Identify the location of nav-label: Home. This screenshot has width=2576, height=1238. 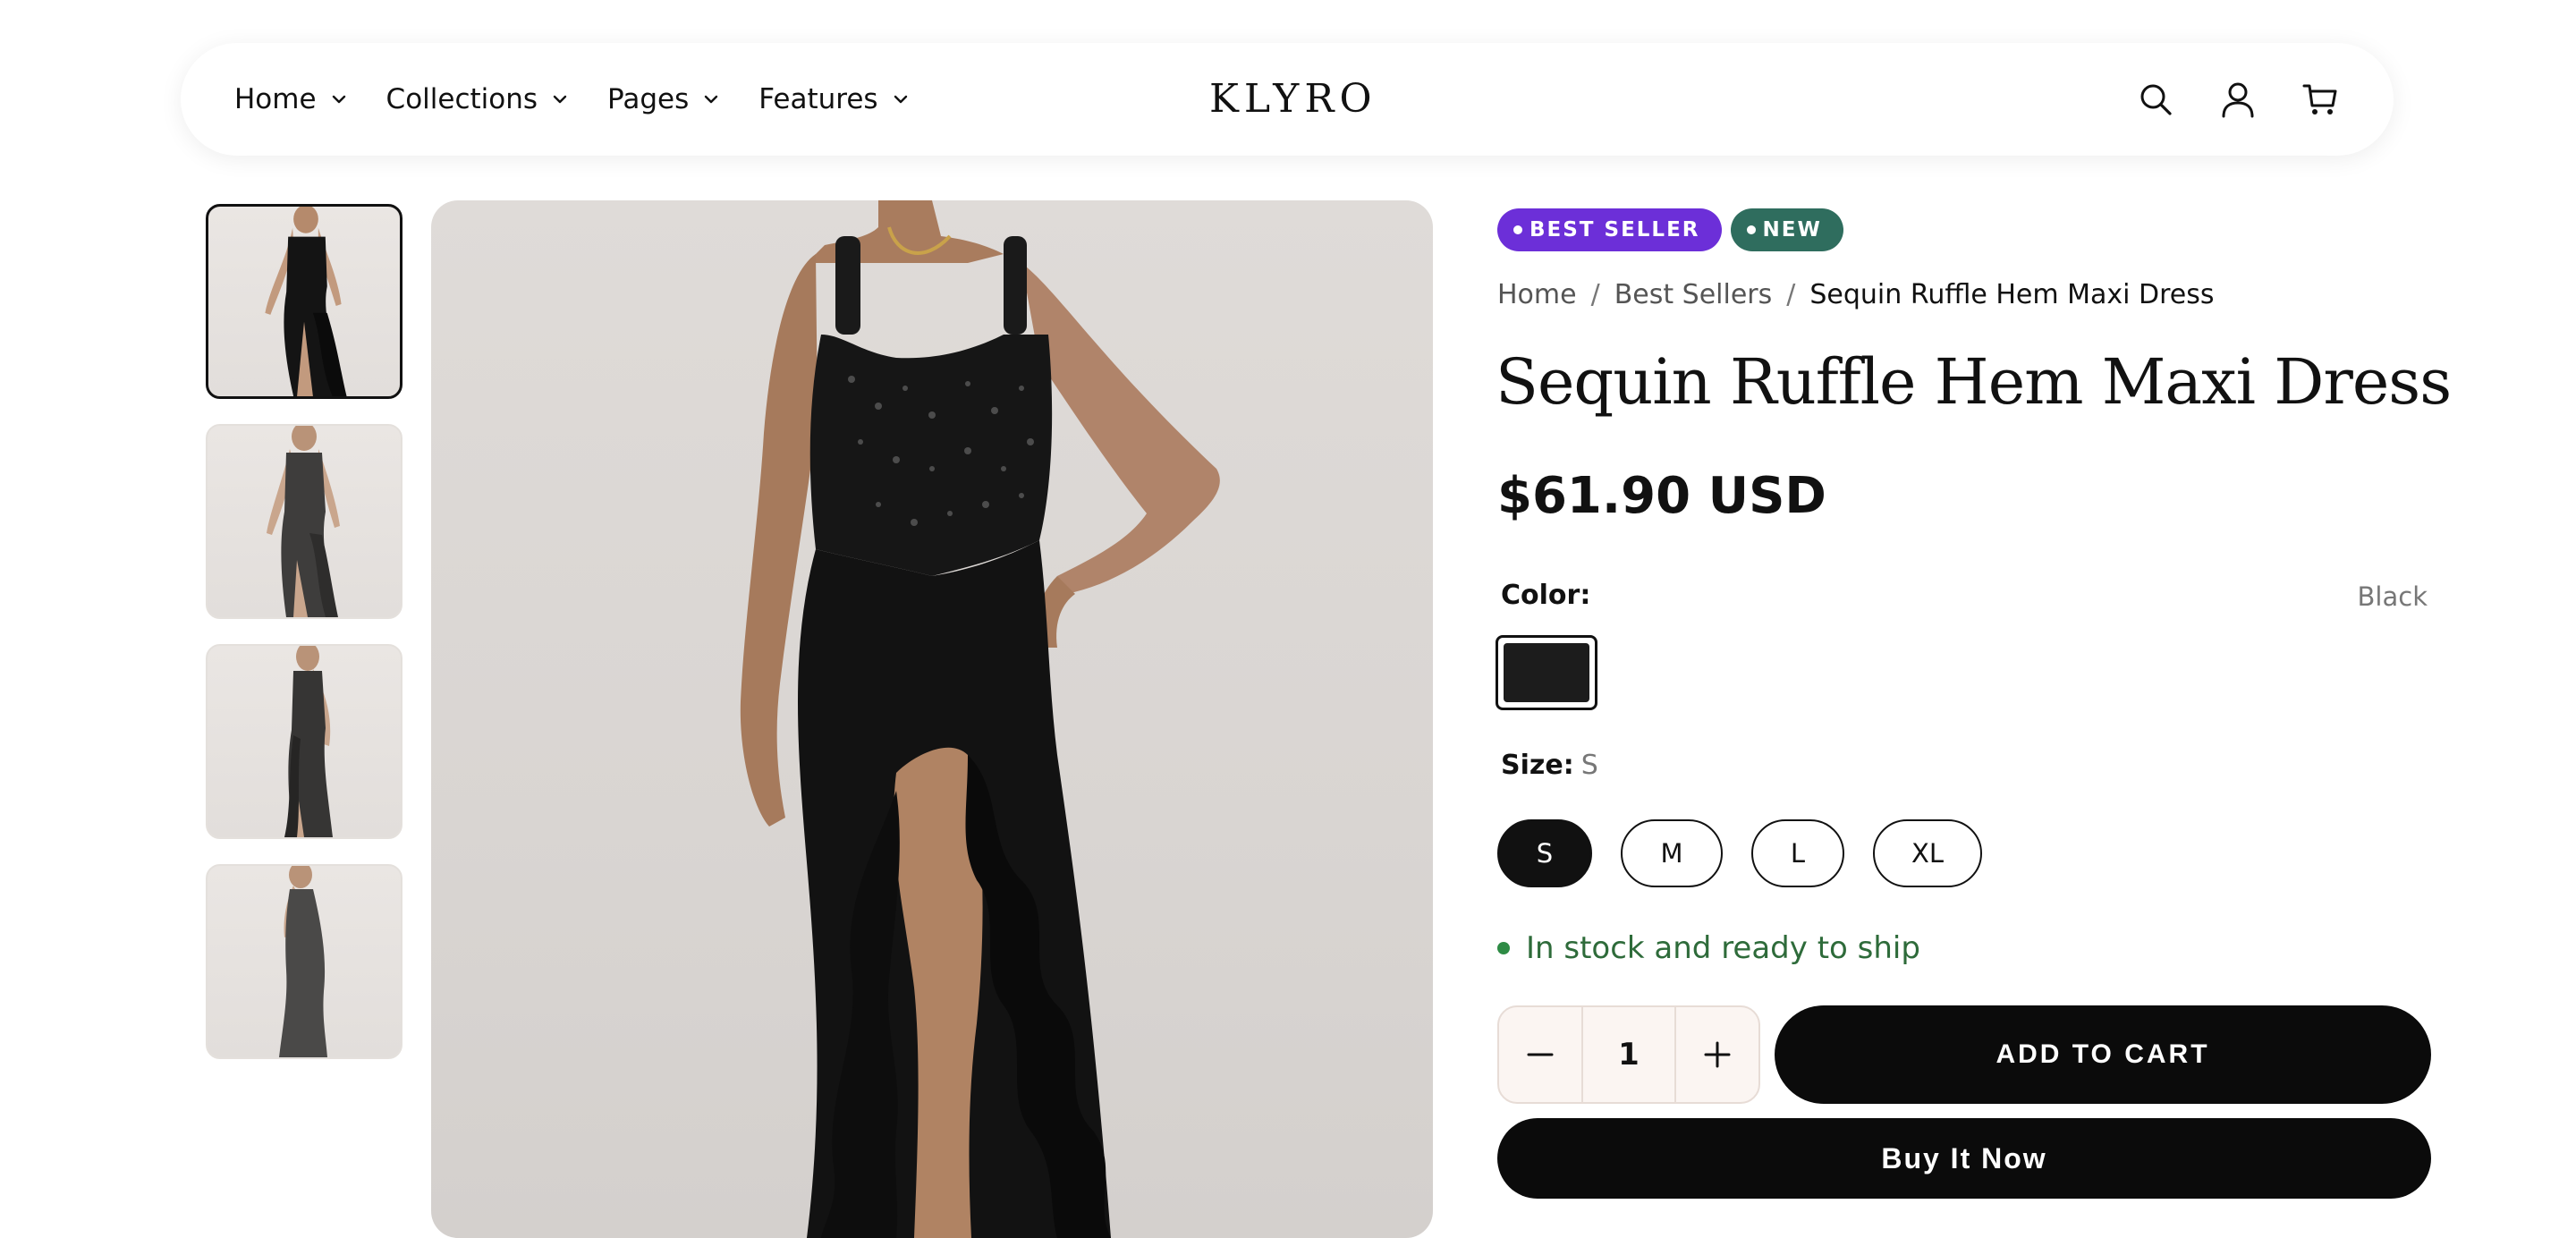
(275, 99).